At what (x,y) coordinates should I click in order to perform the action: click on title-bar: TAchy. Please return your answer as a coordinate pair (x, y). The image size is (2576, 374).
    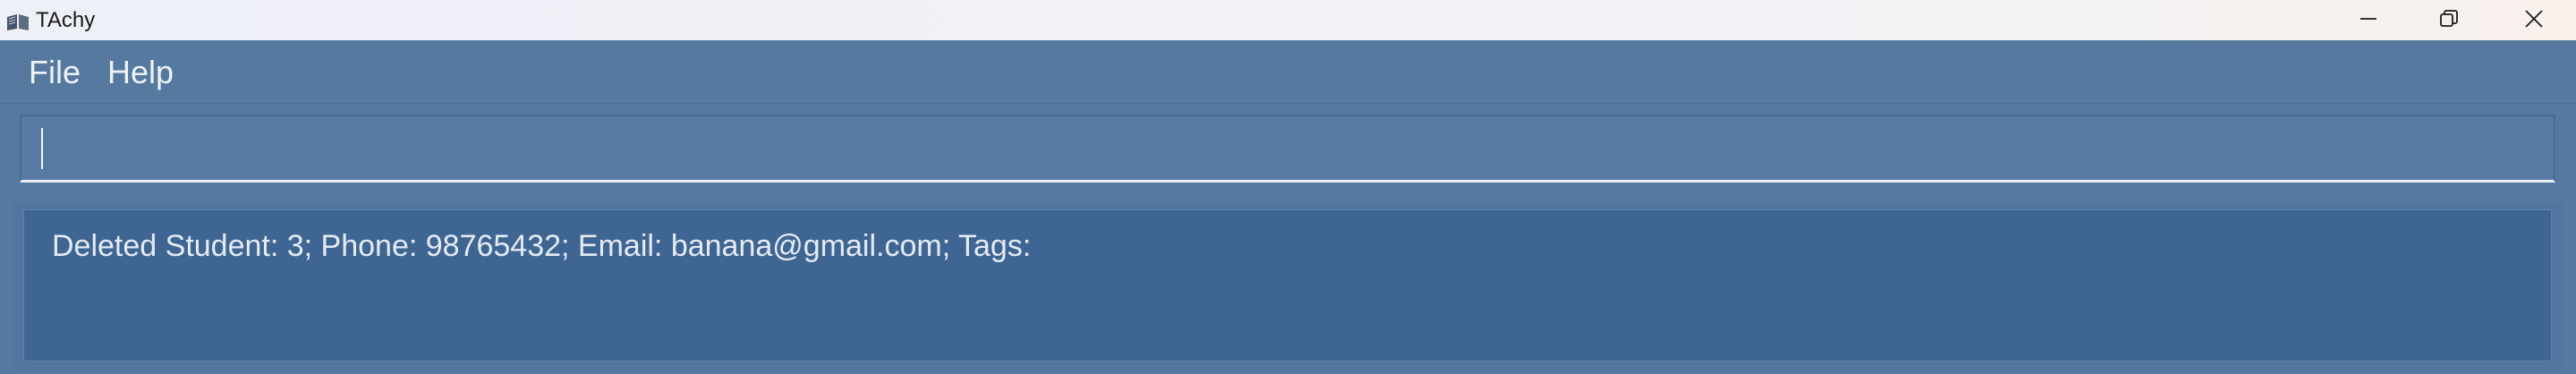
    Looking at the image, I should click on (1288, 20).